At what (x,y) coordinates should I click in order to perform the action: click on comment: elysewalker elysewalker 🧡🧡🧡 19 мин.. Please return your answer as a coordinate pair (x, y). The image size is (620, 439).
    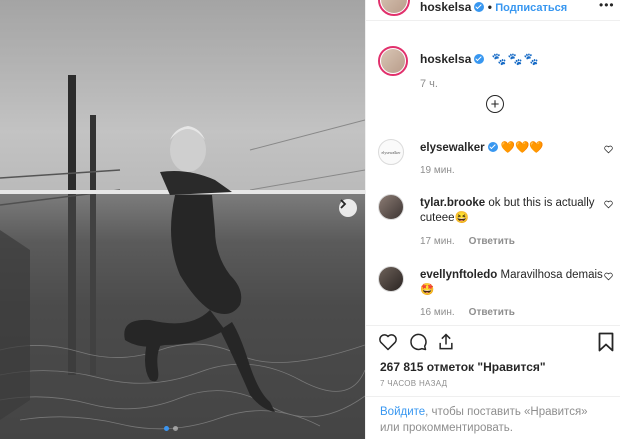
    Looking at the image, I should click on (493, 159).